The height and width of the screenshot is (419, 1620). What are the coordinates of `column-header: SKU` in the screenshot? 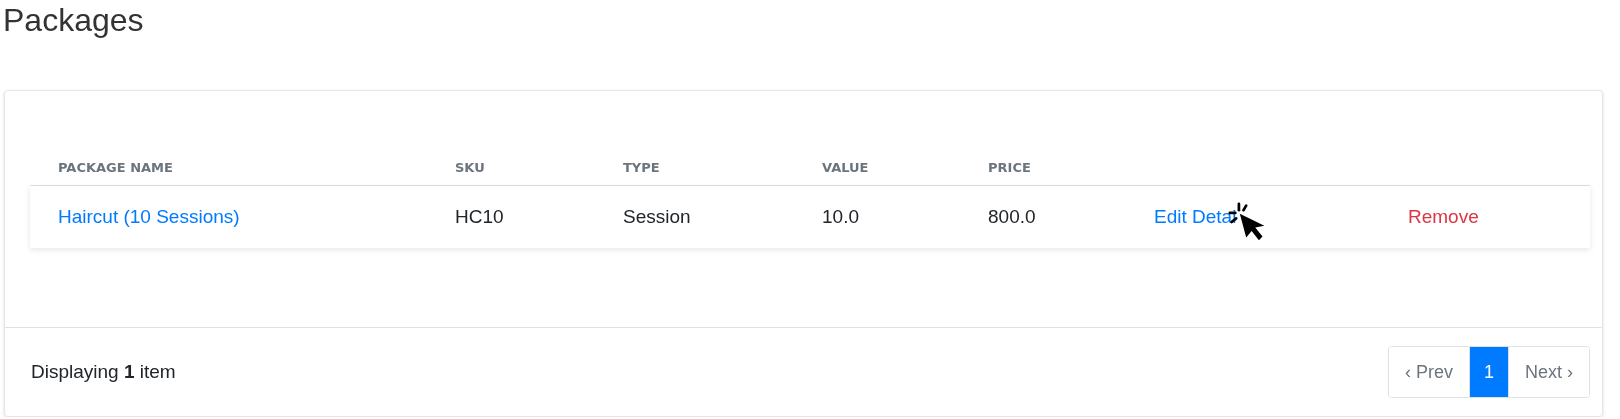 It's located at (470, 167).